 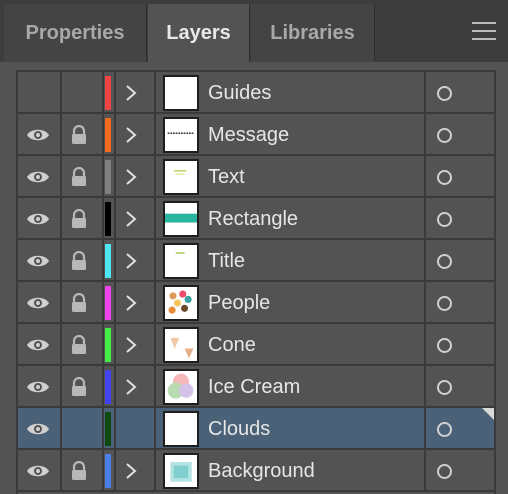 I want to click on layer-row: Rectangle, so click(x=256, y=219).